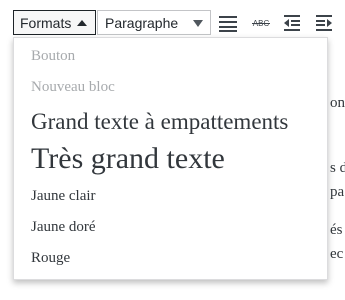 The image size is (345, 300). What do you see at coordinates (337, 103) in the screenshot?
I see `content-fragment: on` at bounding box center [337, 103].